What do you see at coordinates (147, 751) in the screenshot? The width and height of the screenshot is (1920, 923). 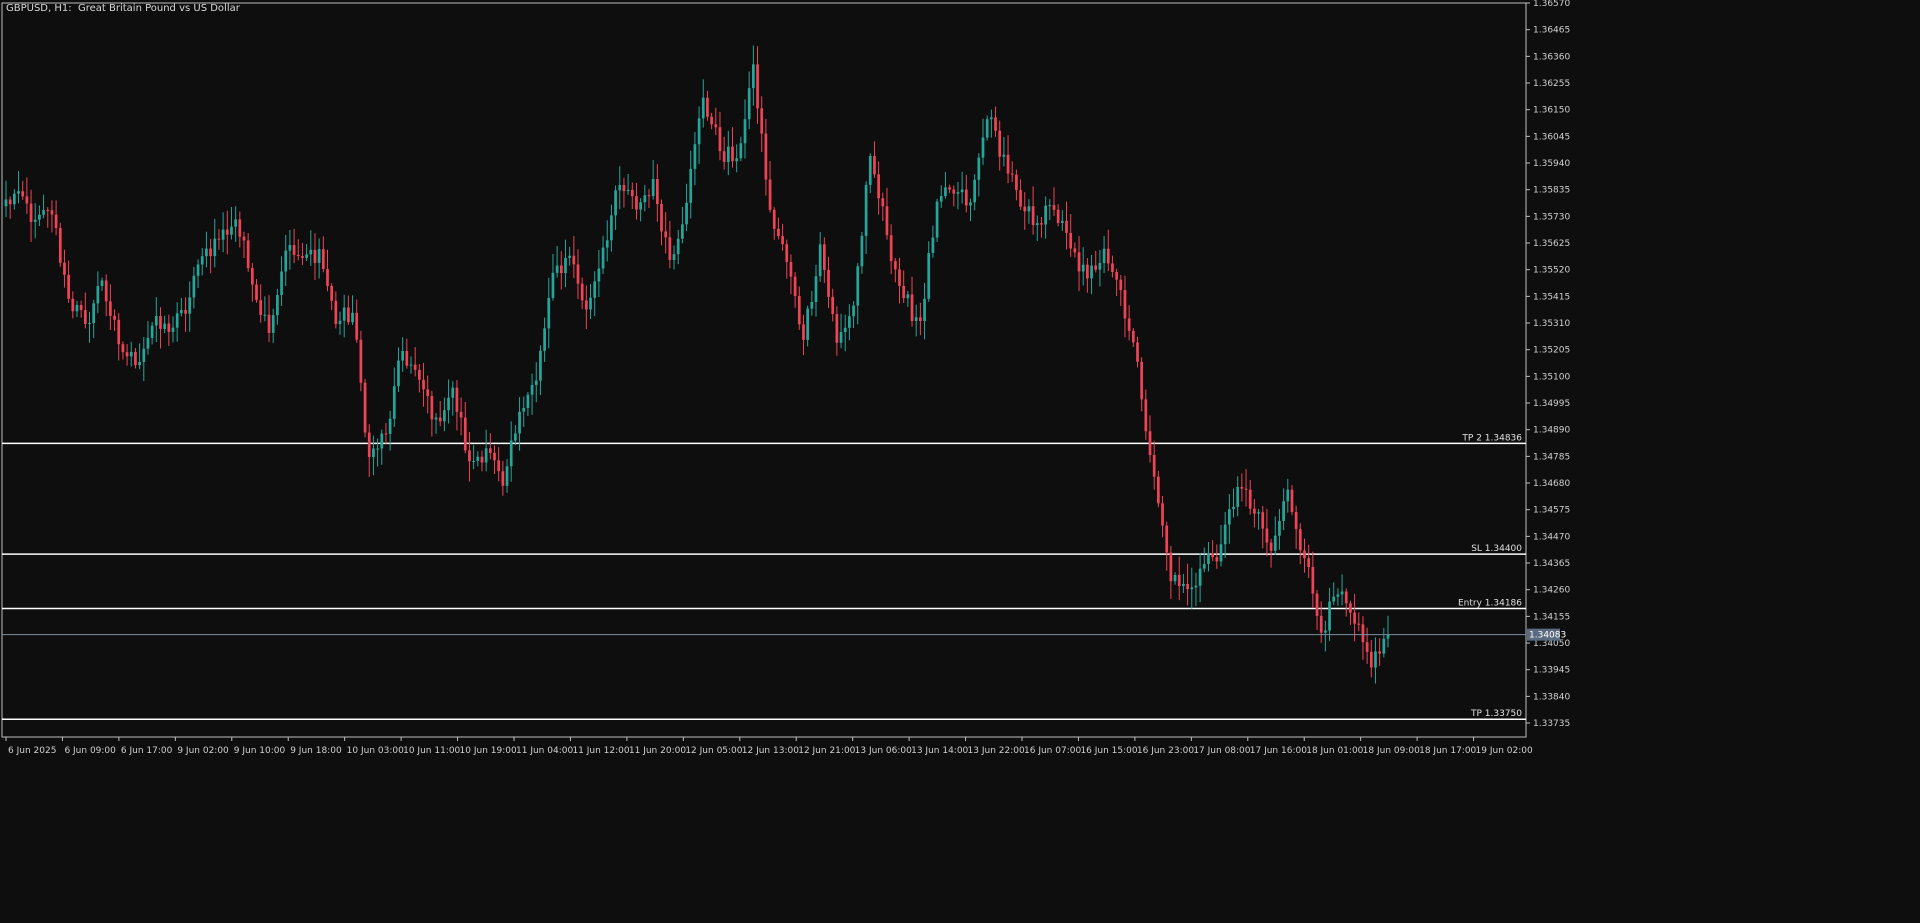 I see `x-tick-label: 6 Jun 17:00` at bounding box center [147, 751].